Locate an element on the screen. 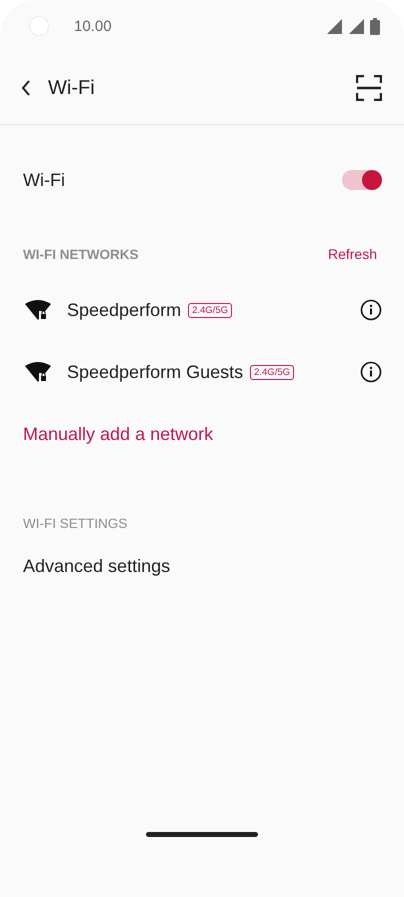  network-item: Speedperform 2.4G/5G is located at coordinates (202, 310).